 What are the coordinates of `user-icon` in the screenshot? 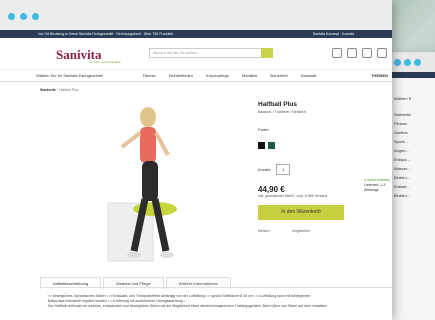 It's located at (337, 53).